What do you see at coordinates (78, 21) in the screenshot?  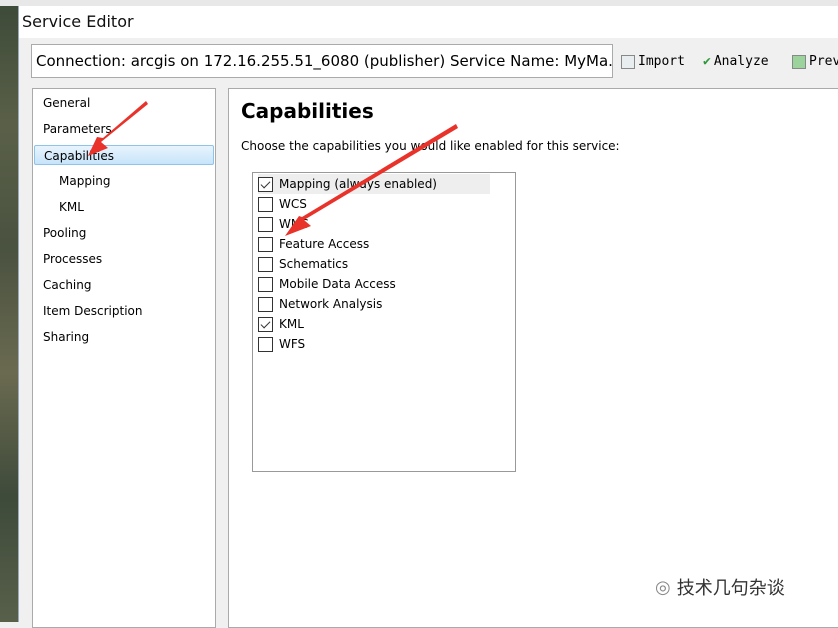 I see `window-title: Service Editor` at bounding box center [78, 21].